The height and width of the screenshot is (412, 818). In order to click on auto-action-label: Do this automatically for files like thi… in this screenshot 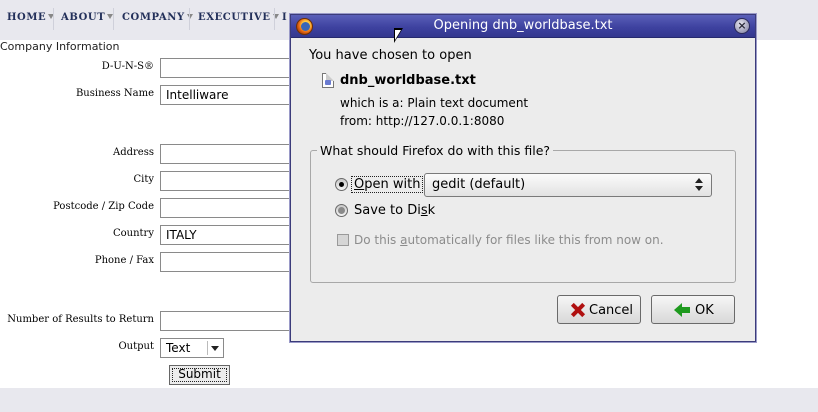, I will do `click(509, 240)`.